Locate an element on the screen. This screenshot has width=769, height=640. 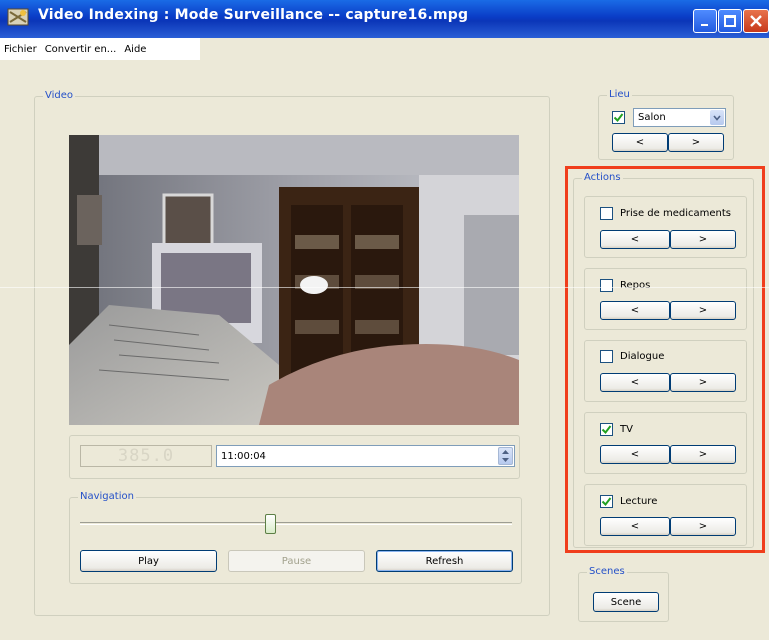
play-button: Play is located at coordinates (148, 561).